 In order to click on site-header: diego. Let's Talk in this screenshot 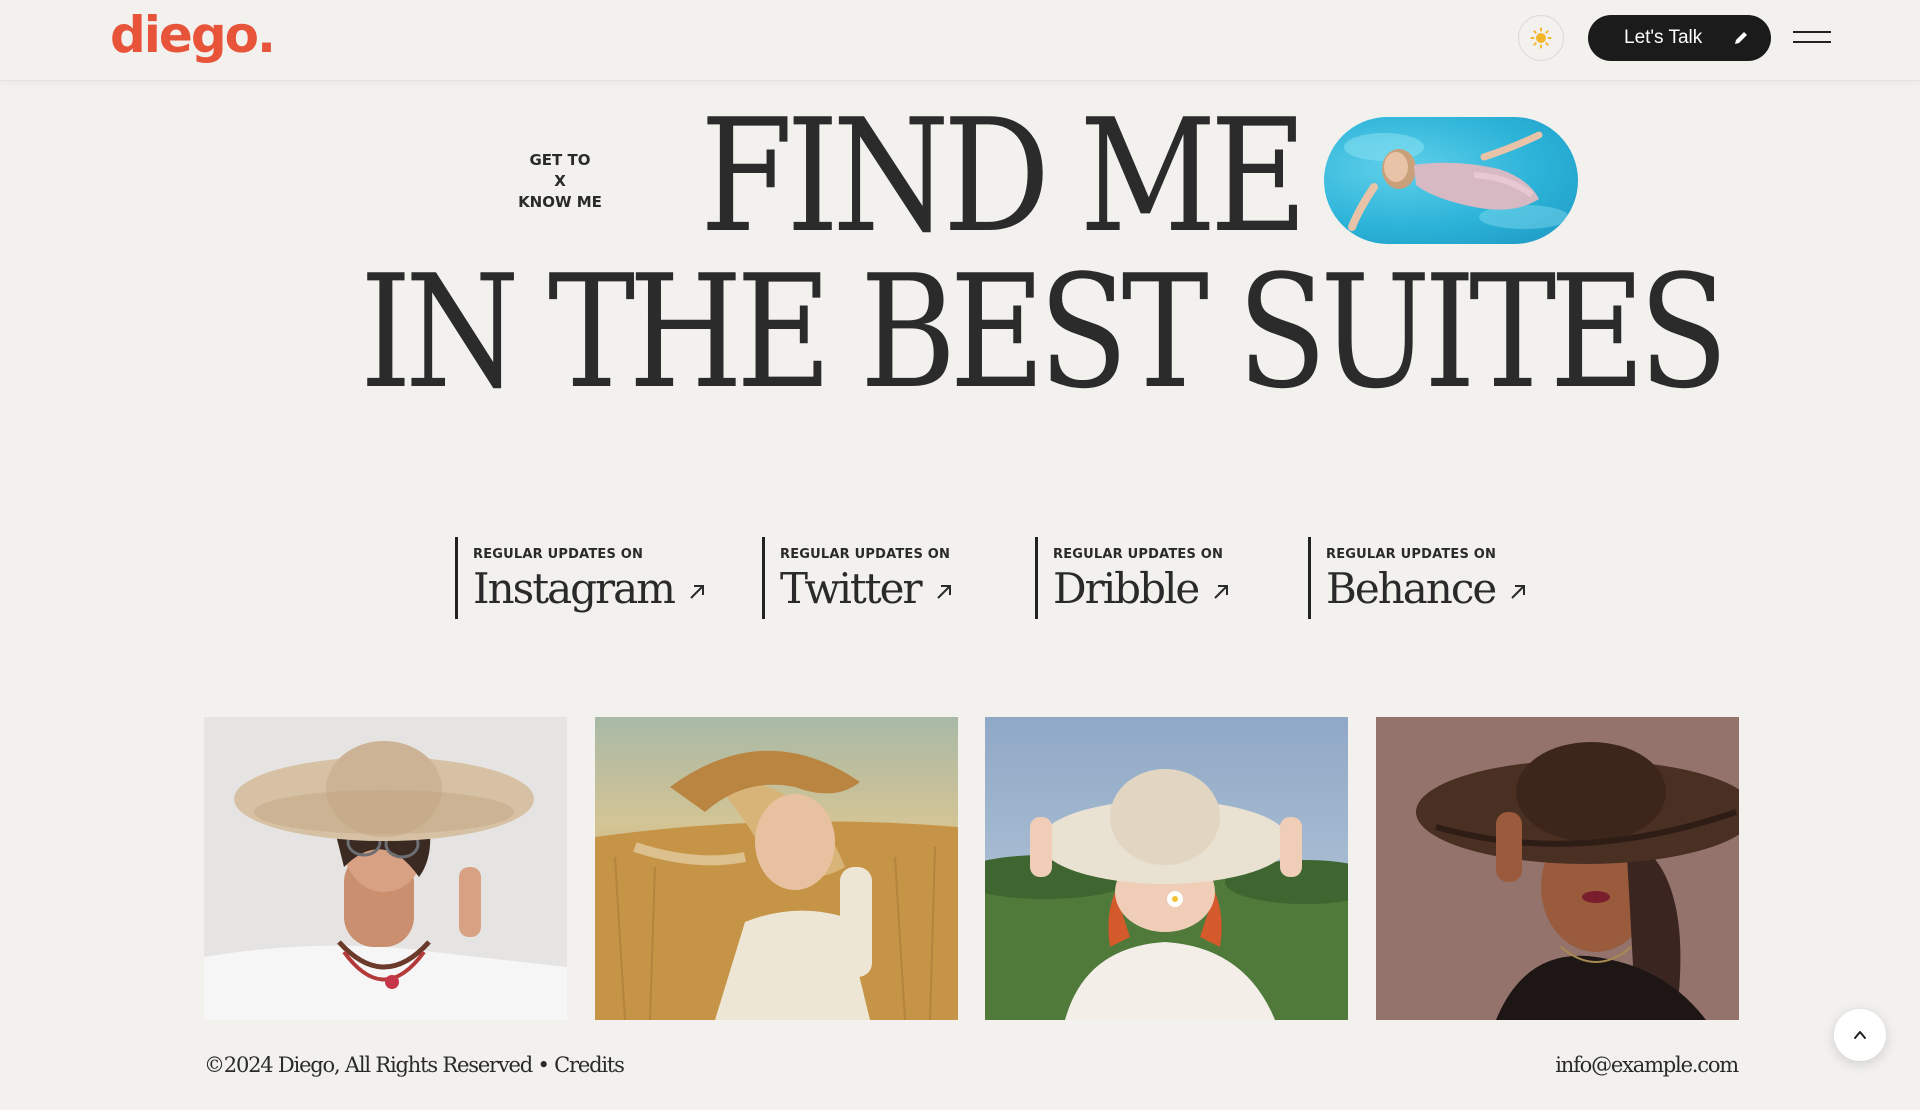, I will do `click(960, 40)`.